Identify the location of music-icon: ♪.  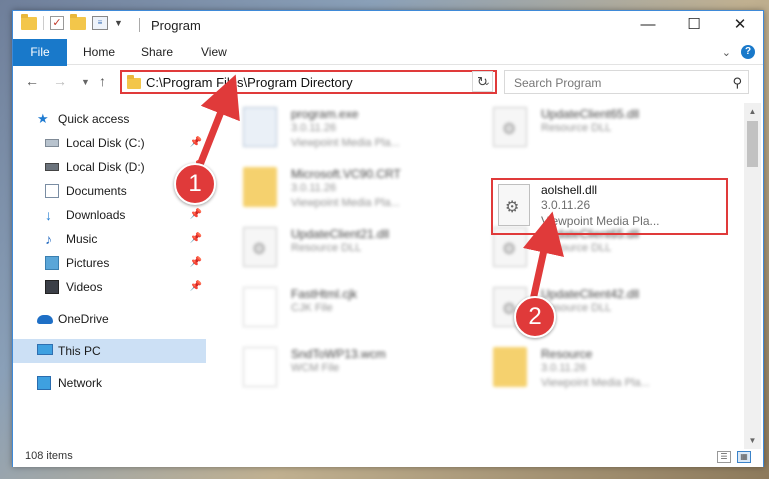
(48, 239).